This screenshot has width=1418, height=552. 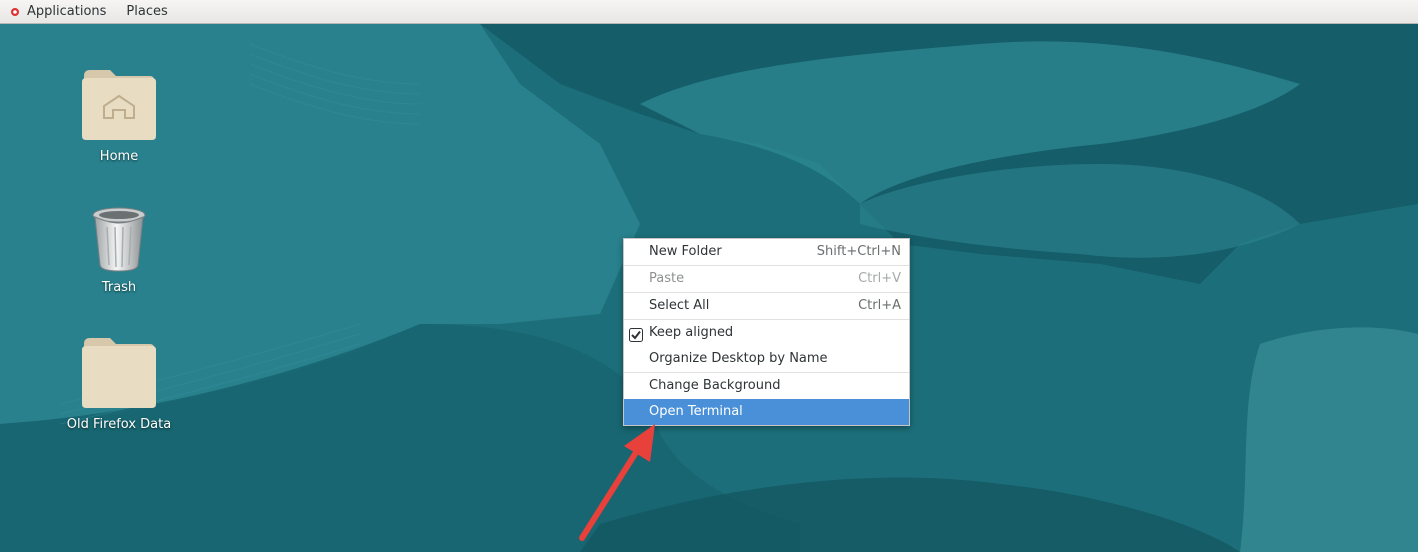 I want to click on menu-item-label: Organize Desktop by Name, so click(x=738, y=358).